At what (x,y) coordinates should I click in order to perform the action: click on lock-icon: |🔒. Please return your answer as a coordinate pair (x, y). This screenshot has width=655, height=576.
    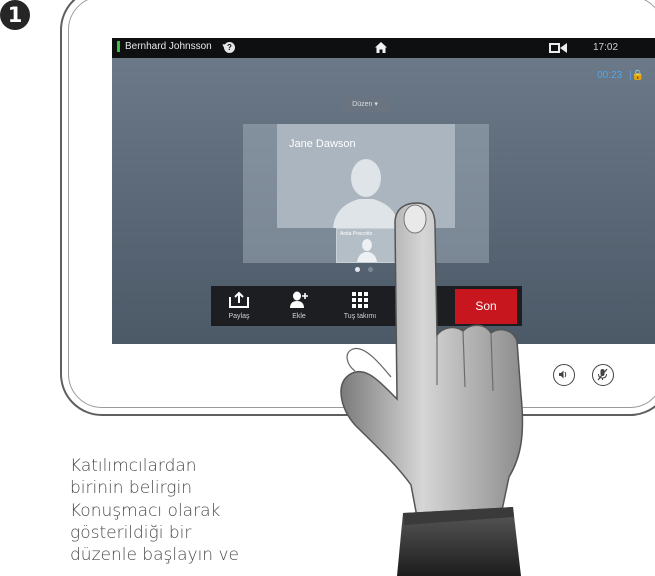
    Looking at the image, I should click on (636, 75).